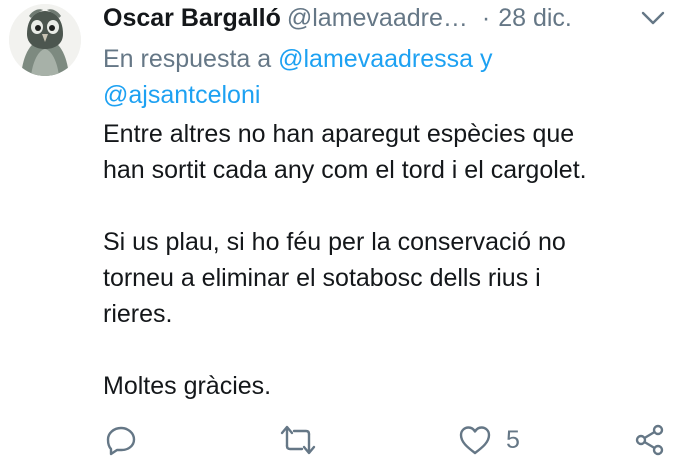 The width and height of the screenshot is (678, 465). I want to click on tweet-header: Oscar Bargalló @lamevaadre… · 28 dic., so click(373, 18).